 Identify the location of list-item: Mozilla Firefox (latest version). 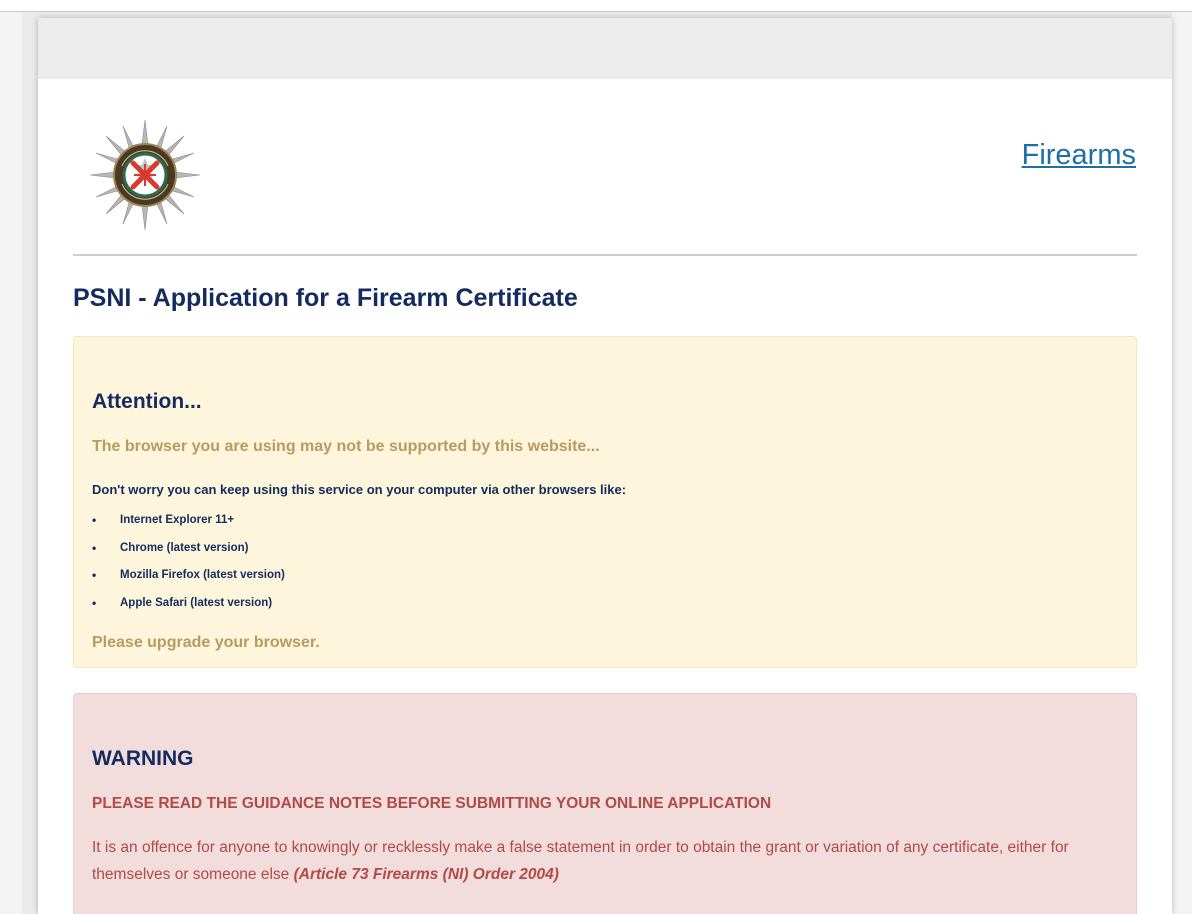
(188, 582).